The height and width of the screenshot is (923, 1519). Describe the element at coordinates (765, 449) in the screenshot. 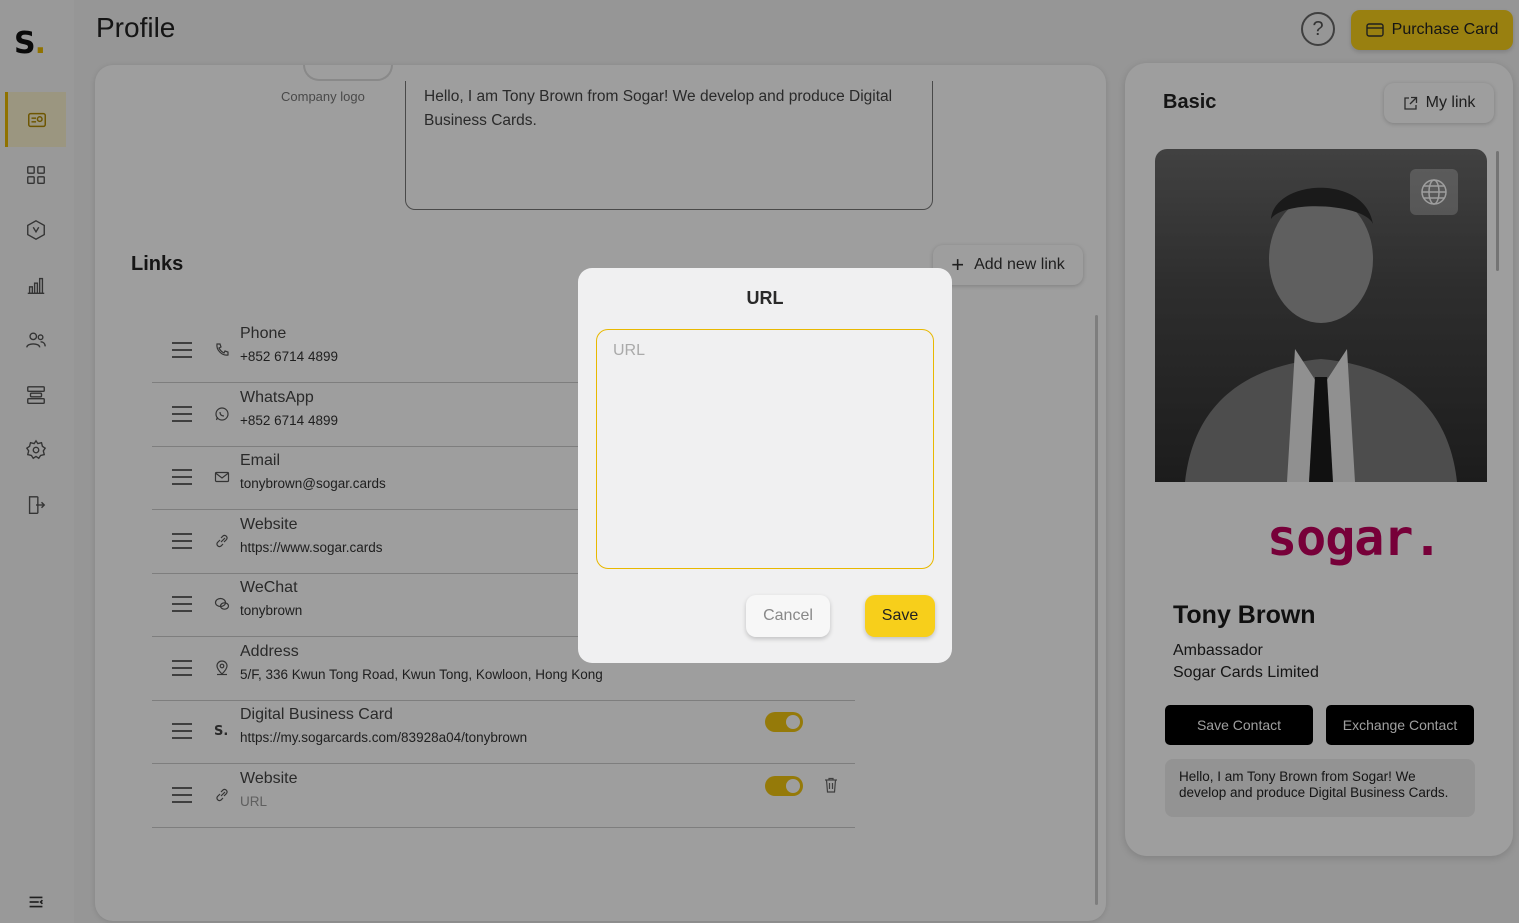

I see `url-input` at that location.